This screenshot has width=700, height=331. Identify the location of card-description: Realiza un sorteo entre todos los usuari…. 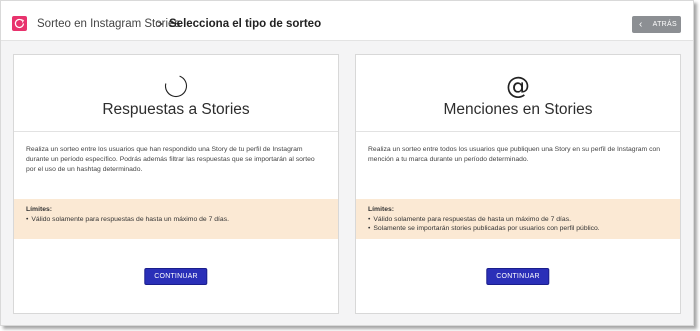
(514, 154).